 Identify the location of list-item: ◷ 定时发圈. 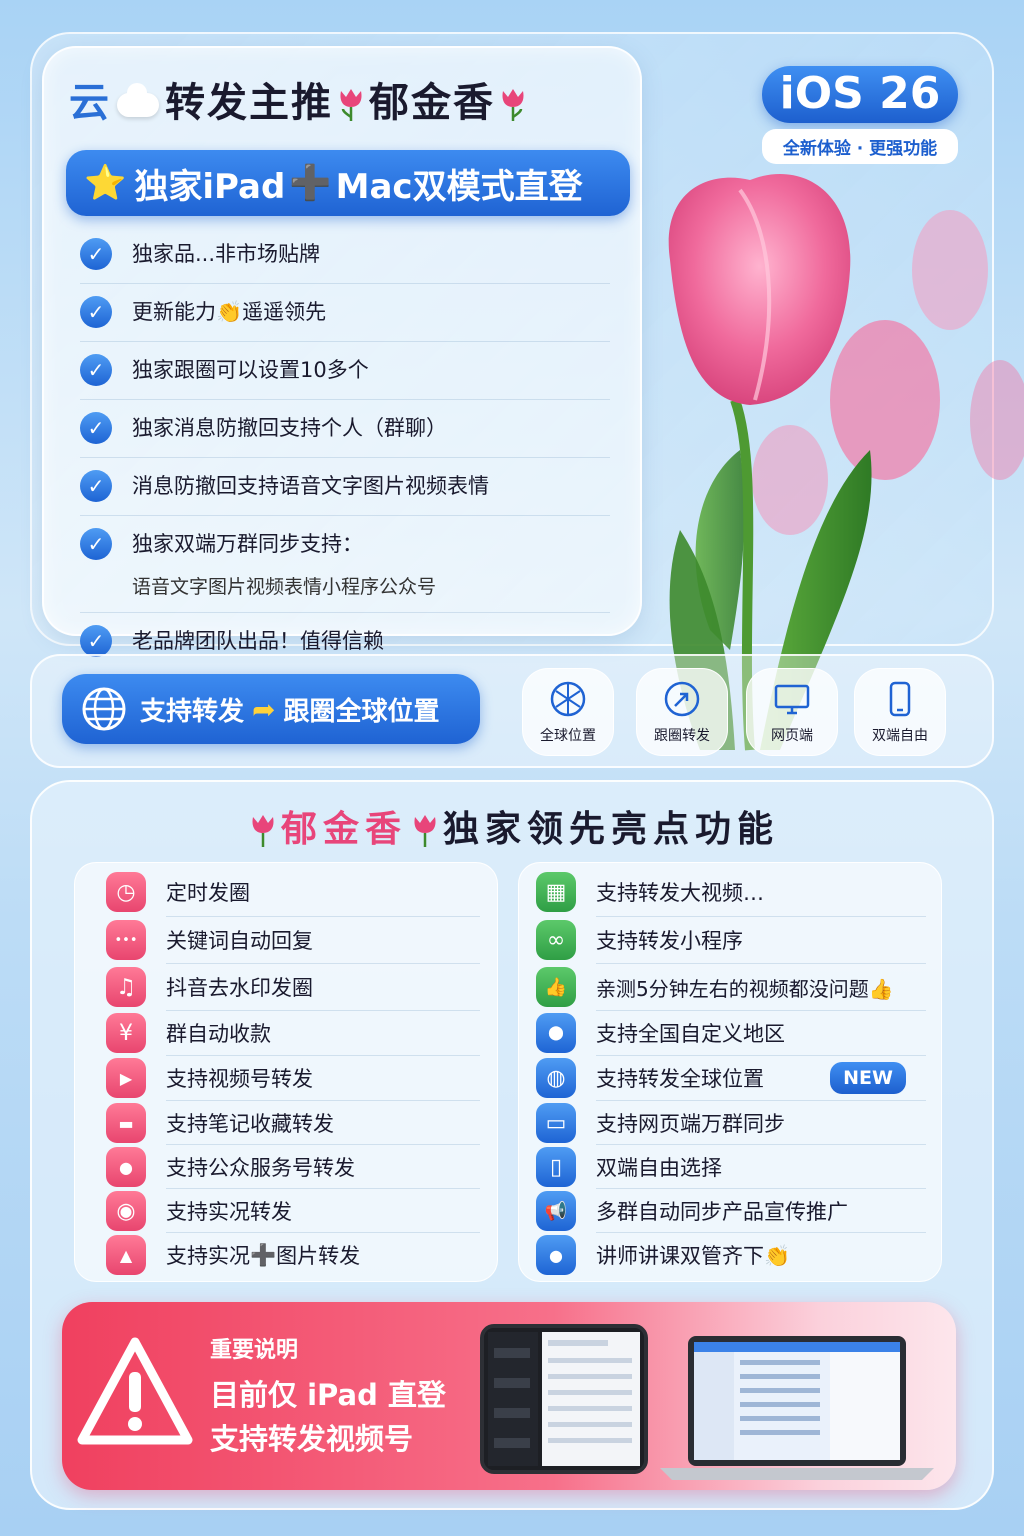
(178, 892).